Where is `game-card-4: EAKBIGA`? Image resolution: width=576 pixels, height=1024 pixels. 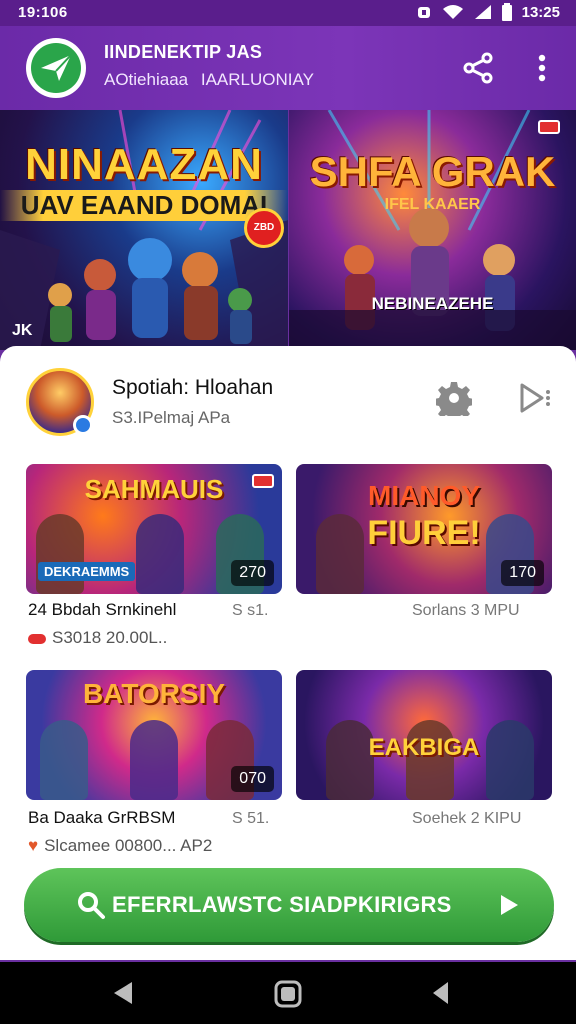
game-card-4: EAKBIGA is located at coordinates (424, 735).